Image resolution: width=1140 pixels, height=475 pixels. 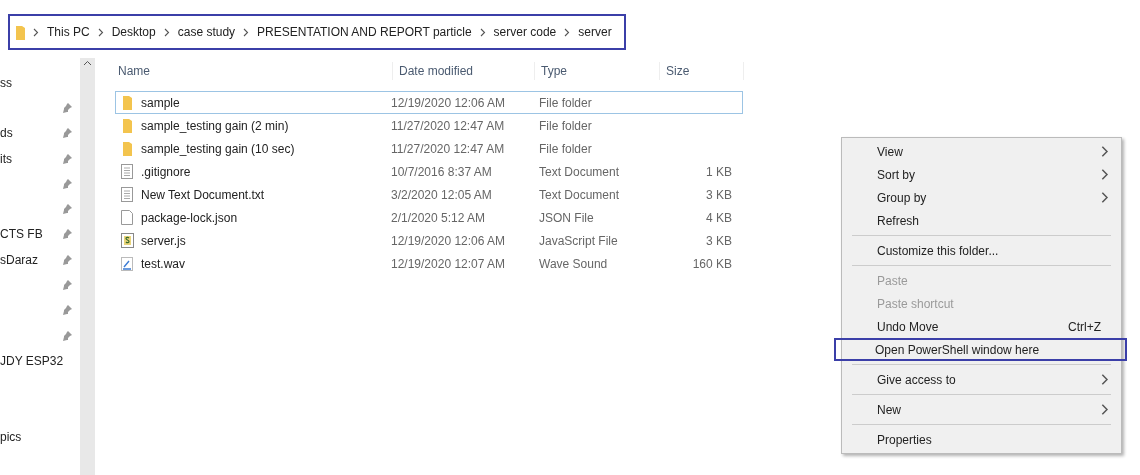 What do you see at coordinates (719, 218) in the screenshot?
I see `file-size: 4 KB` at bounding box center [719, 218].